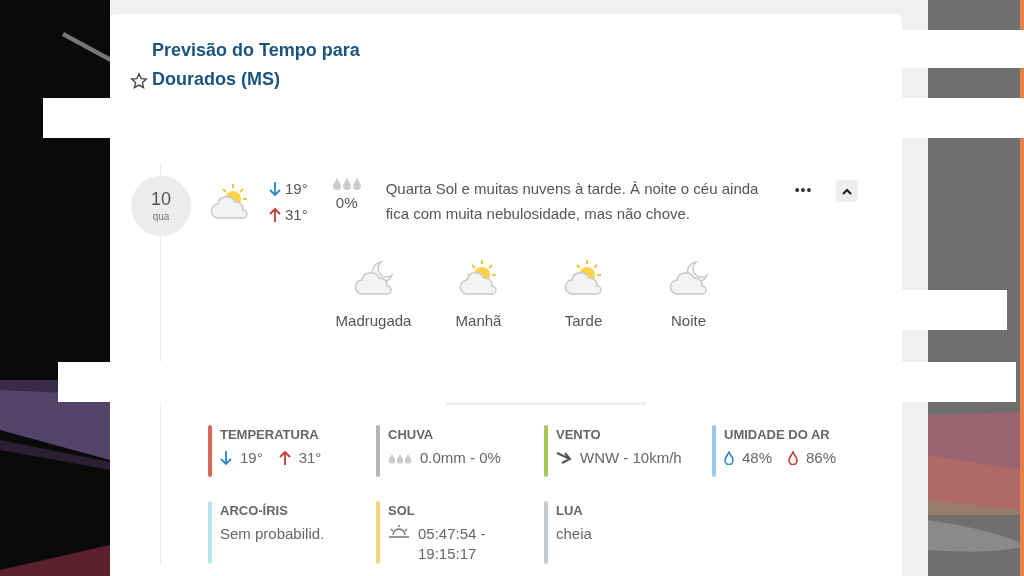 Image resolution: width=1024 pixels, height=576 pixels. Describe the element at coordinates (570, 510) in the screenshot. I see `detail-label: LUA` at that location.